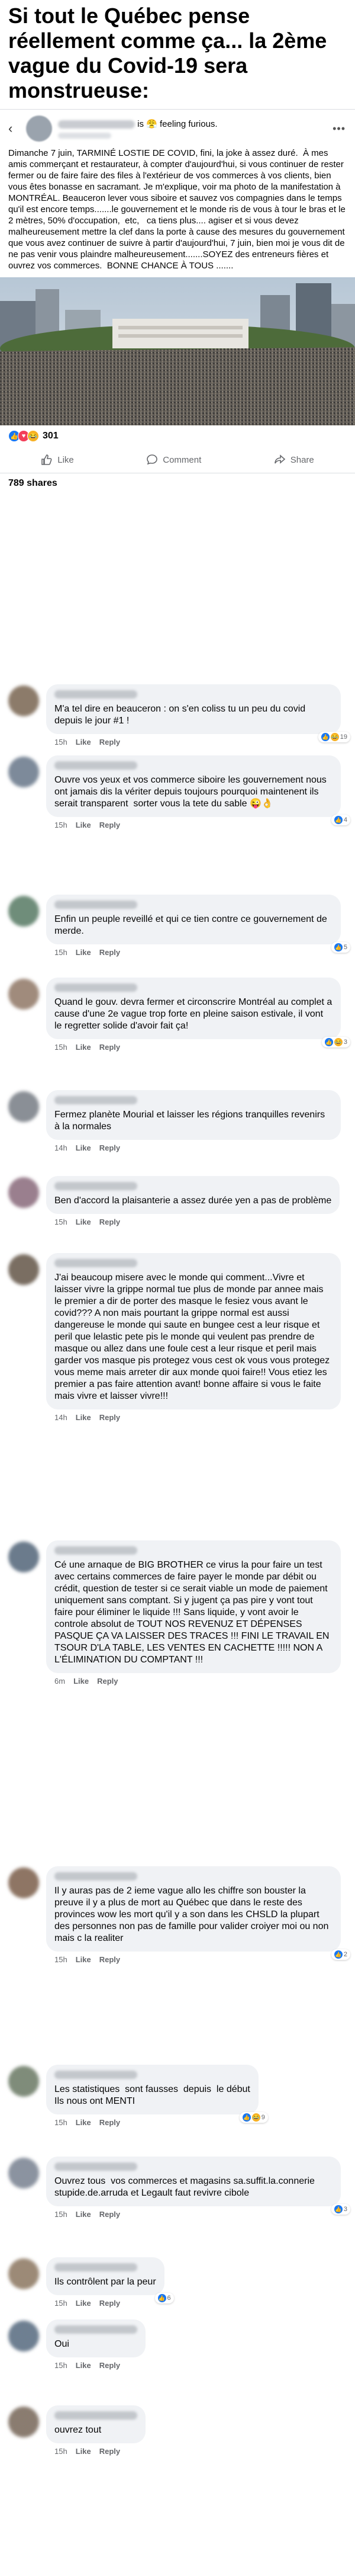 The image size is (355, 2576). What do you see at coordinates (173, 460) in the screenshot?
I see `comment-button: Comment` at bounding box center [173, 460].